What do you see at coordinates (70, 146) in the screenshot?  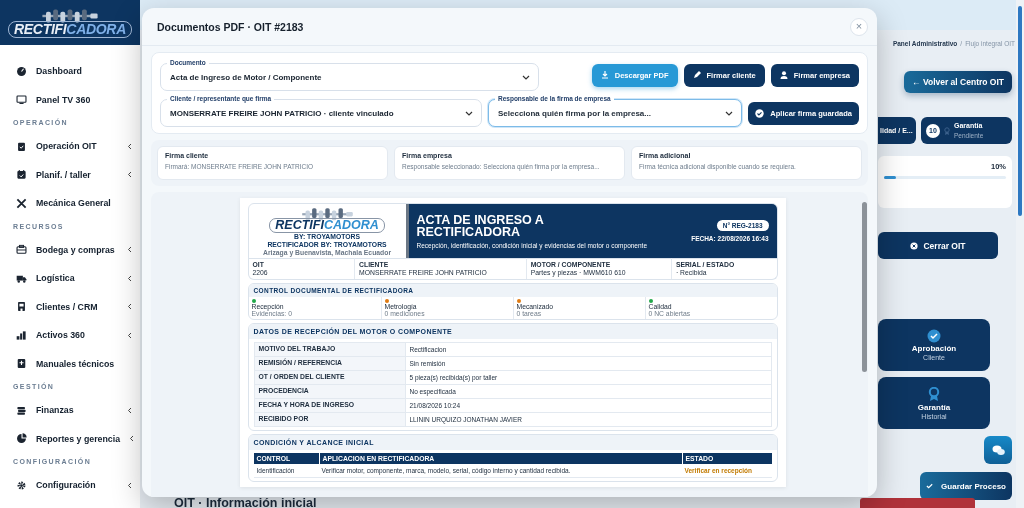 I see `sidebar-item: Operación OIT` at bounding box center [70, 146].